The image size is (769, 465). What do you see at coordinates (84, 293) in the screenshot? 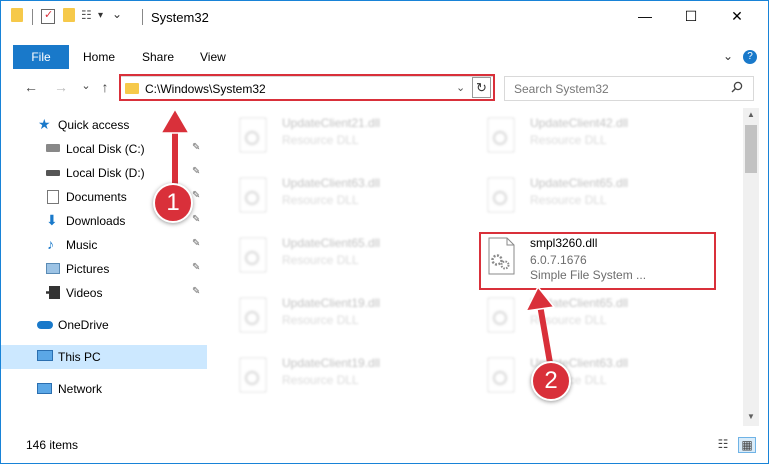
I see `sidebar-item-label: Videos` at bounding box center [84, 293].